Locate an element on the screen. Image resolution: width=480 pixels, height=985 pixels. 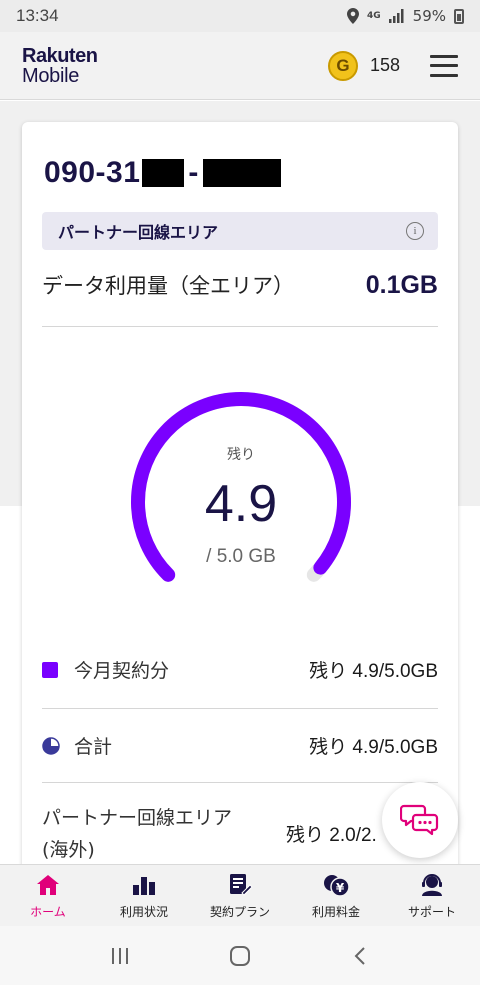
recent-apps-icon is located at coordinates (120, 955).